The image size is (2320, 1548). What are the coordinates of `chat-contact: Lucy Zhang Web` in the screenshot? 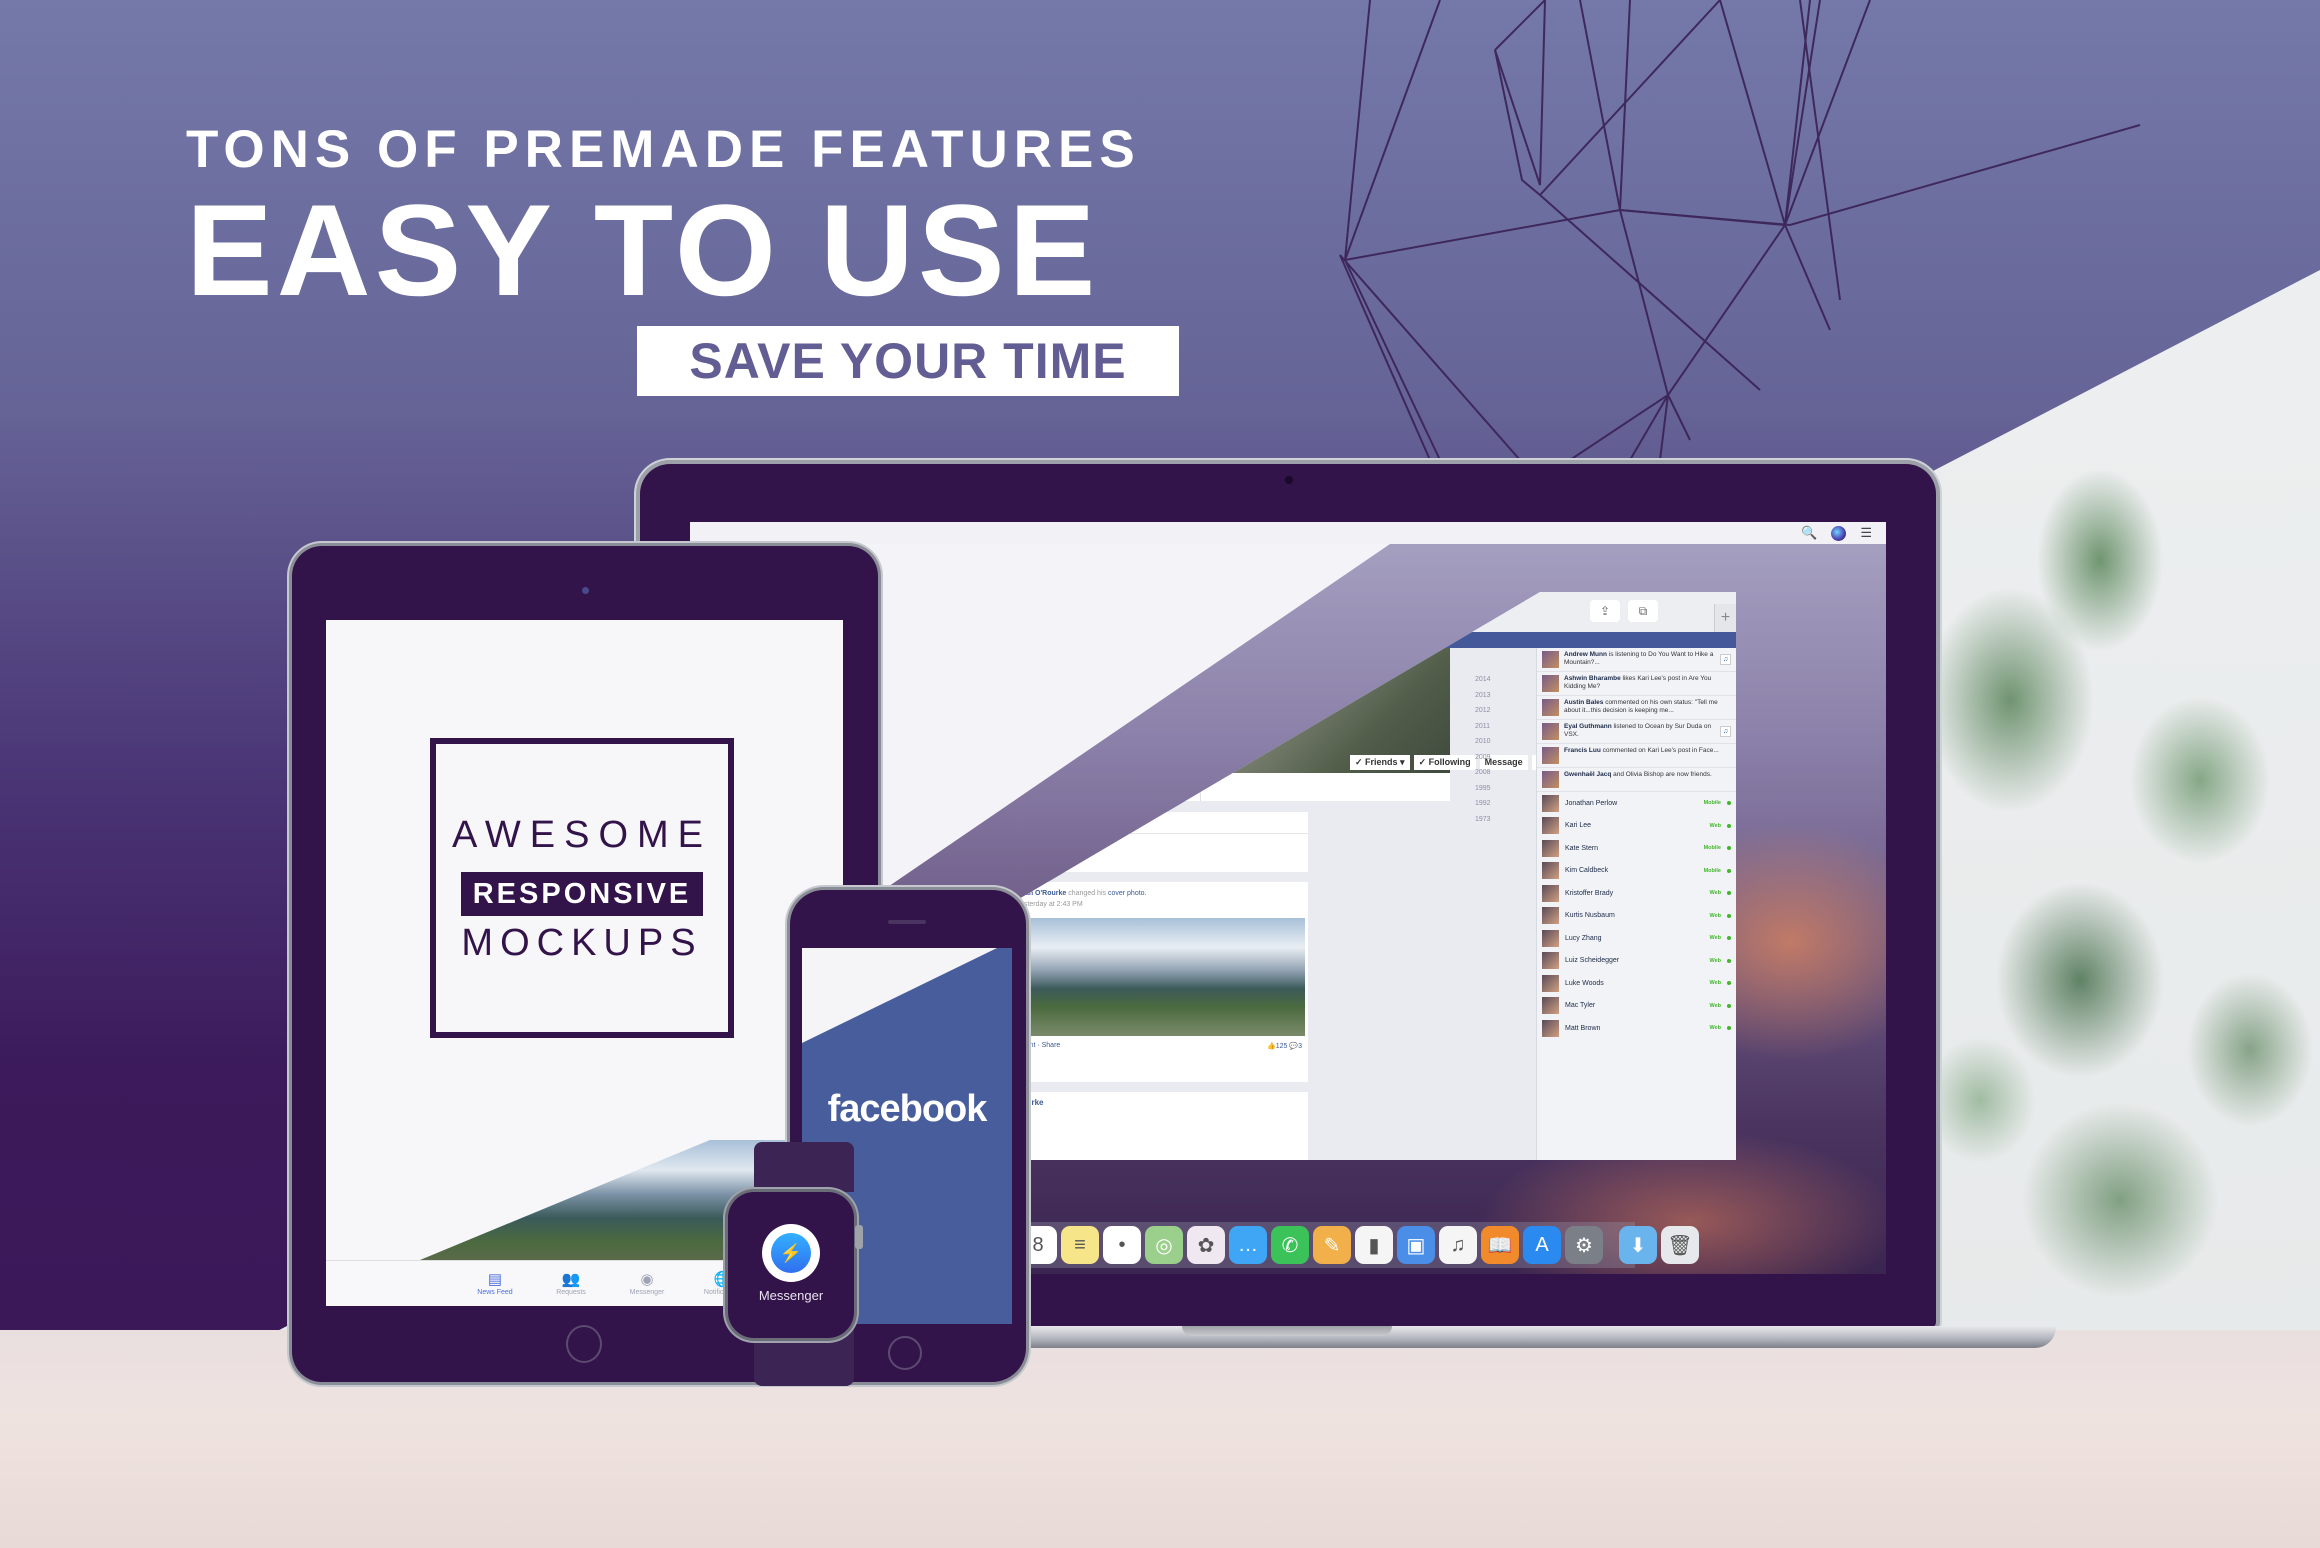 It's located at (1636, 938).